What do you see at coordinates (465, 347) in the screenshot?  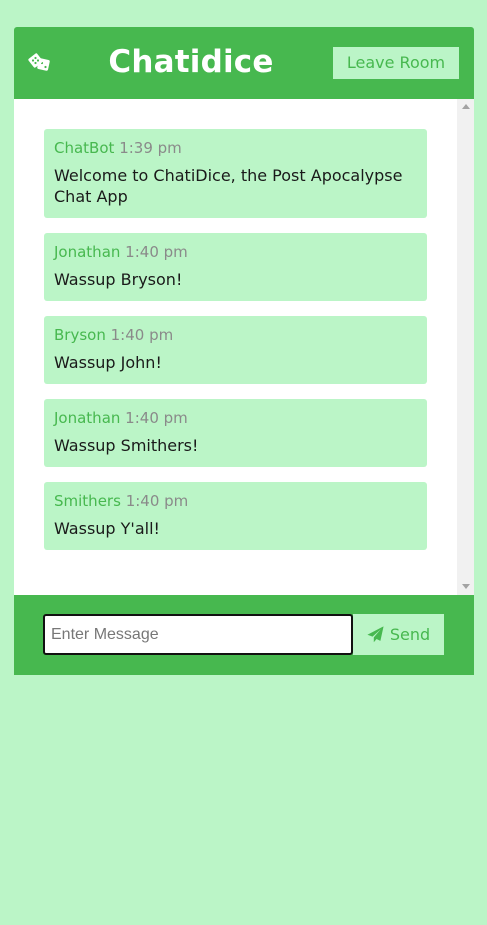 I see `messages-scrollbar` at bounding box center [465, 347].